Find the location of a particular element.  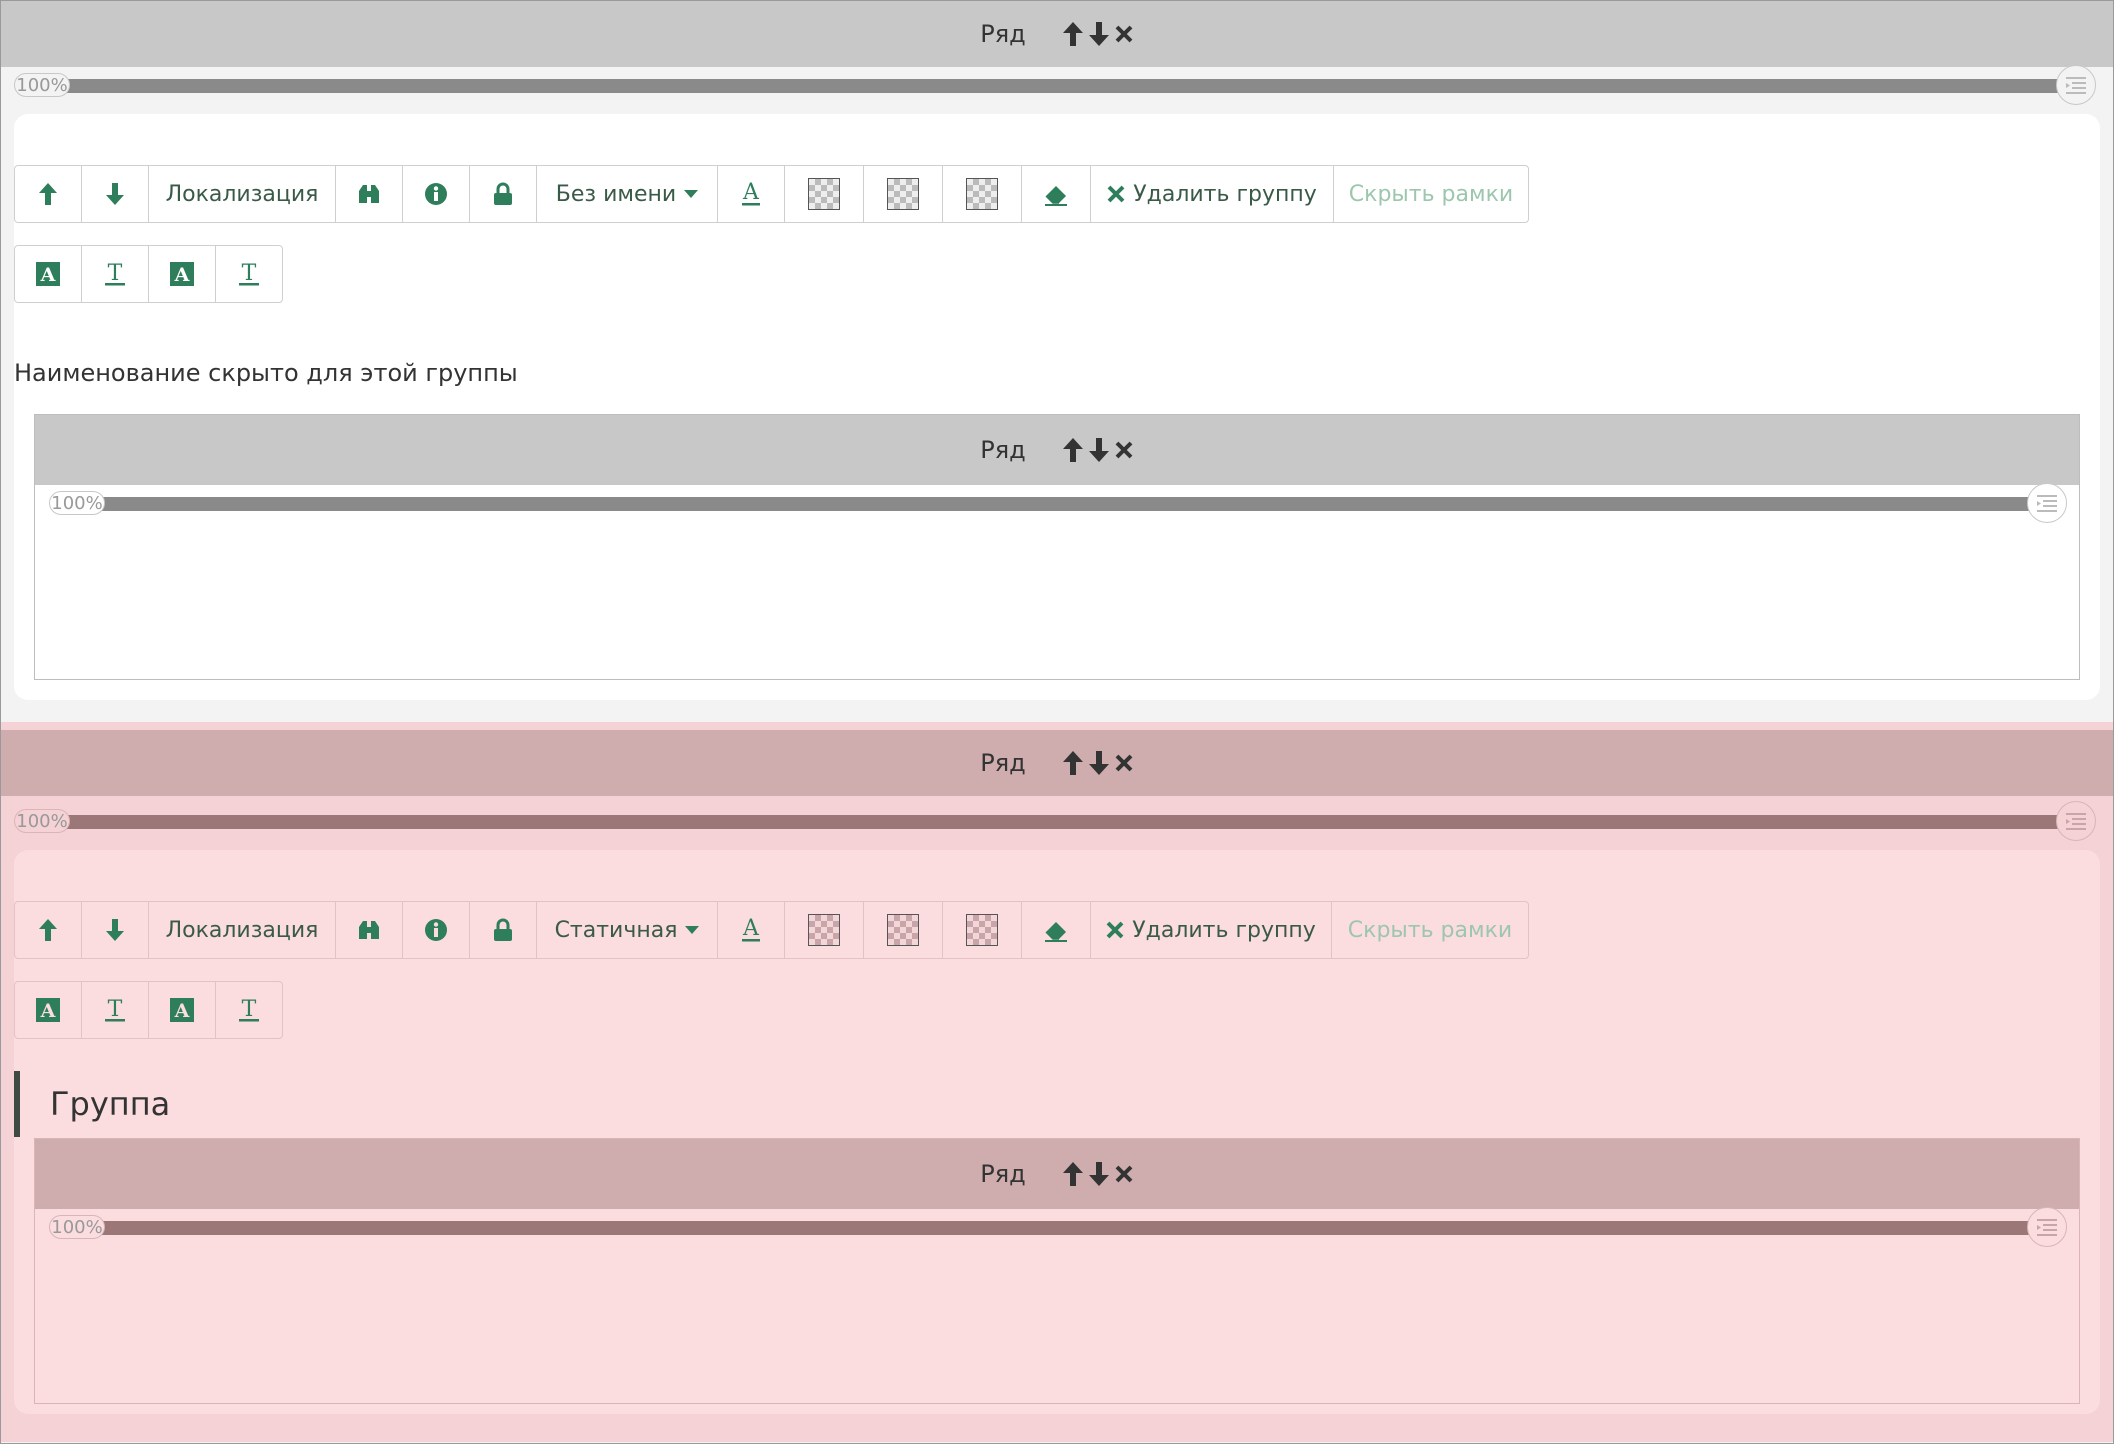

delete-group-label: Удалить группу is located at coordinates (1224, 930).